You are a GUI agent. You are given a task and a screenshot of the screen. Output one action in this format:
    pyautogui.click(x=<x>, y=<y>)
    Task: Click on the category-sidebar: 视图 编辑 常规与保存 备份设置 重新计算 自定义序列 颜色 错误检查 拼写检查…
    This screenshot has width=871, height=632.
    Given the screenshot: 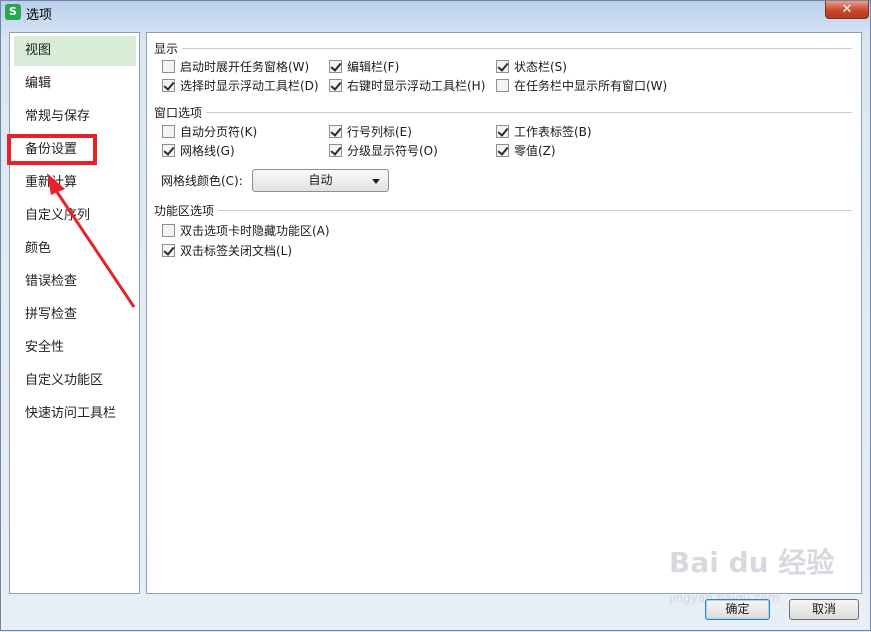 What is the action you would take?
    pyautogui.click(x=74, y=313)
    